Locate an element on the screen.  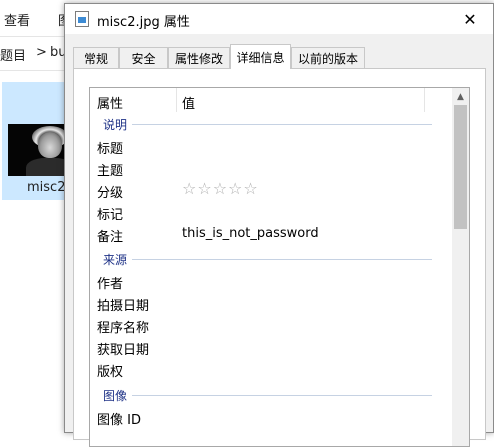
property-row: 版权 is located at coordinates (270, 369).